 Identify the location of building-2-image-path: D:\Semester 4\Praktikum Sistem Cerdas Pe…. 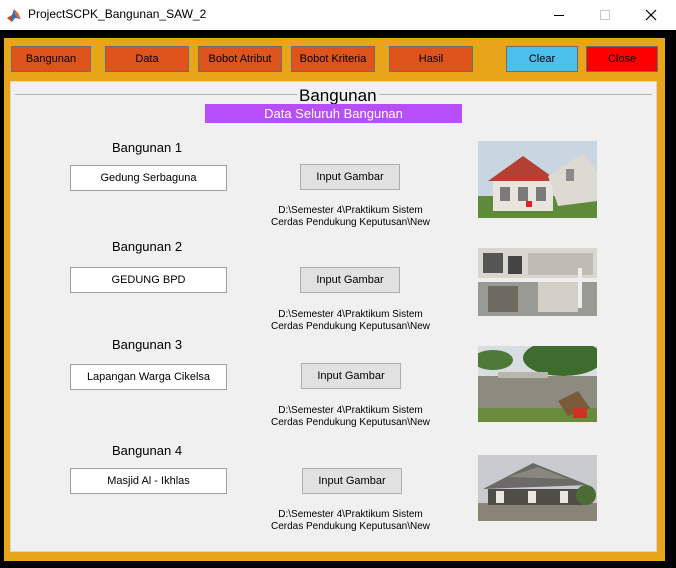
(350, 320).